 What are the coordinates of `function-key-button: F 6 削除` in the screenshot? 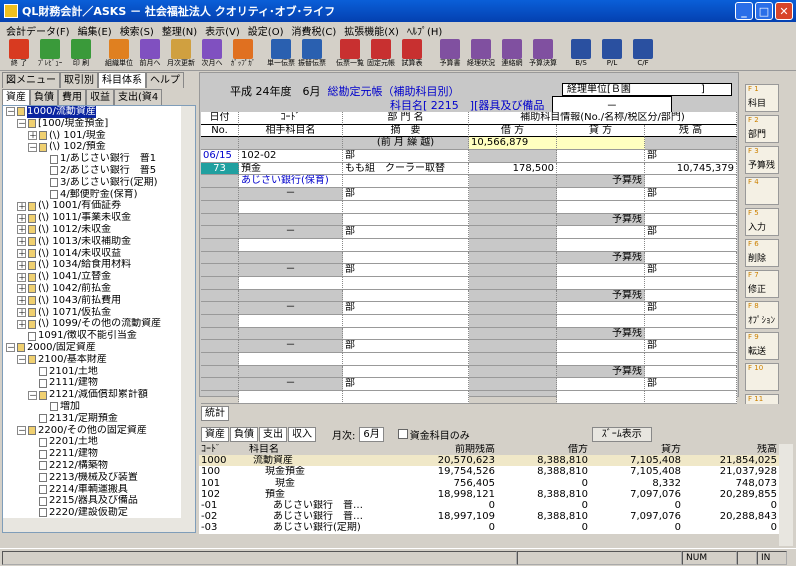 It's located at (762, 253).